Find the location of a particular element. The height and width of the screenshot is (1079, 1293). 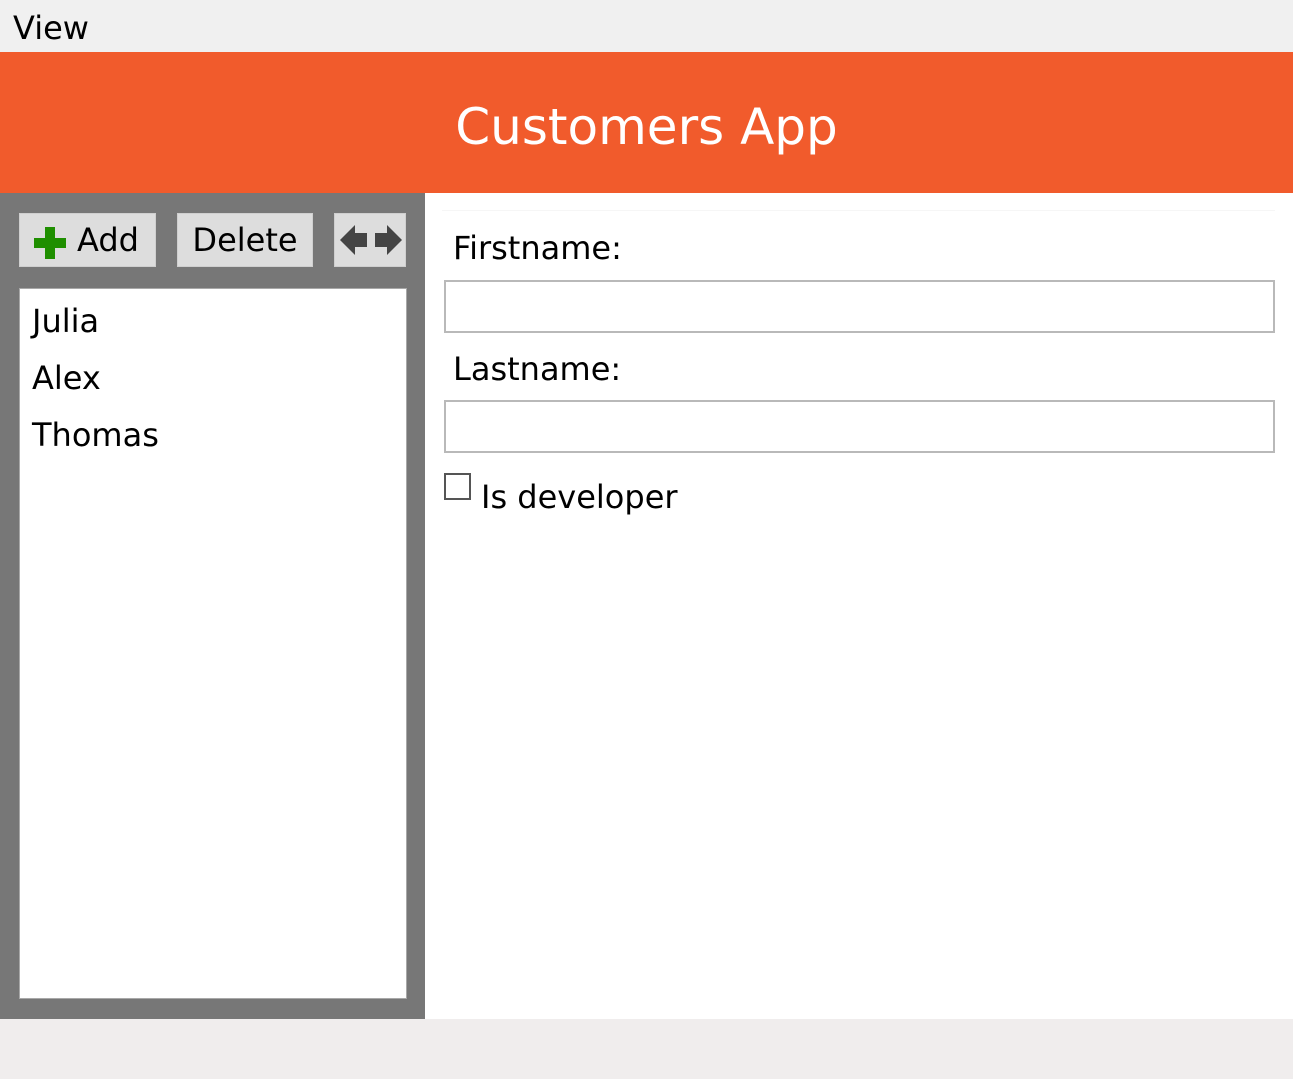

menu-item-view: View is located at coordinates (51, 28).